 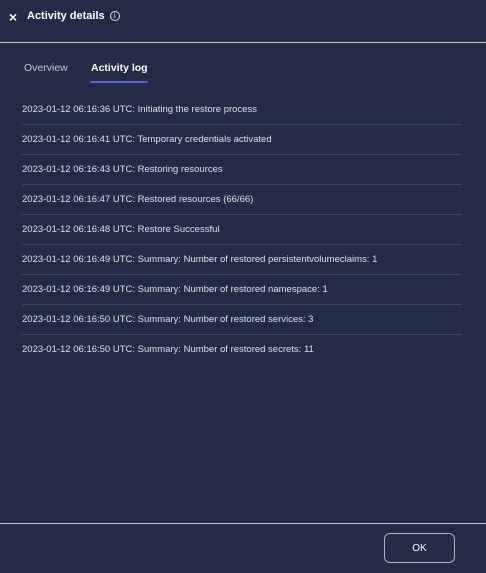 What do you see at coordinates (119, 82) in the screenshot?
I see `active-tab-indicator` at bounding box center [119, 82].